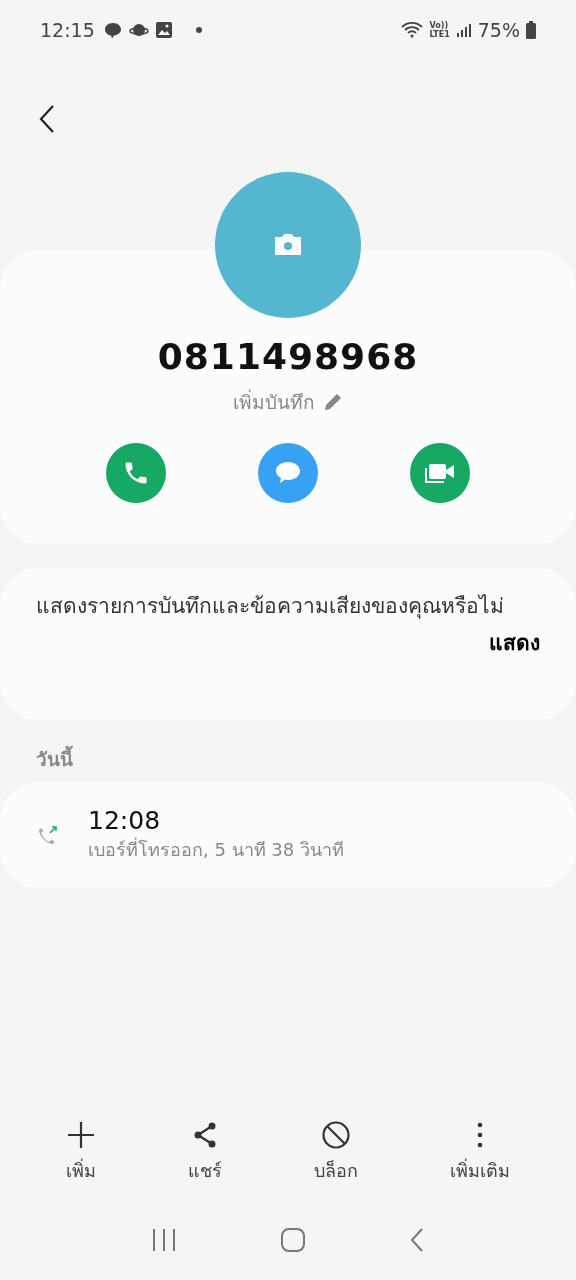 The width and height of the screenshot is (576, 1280). I want to click on wifi-icon, so click(411, 30).